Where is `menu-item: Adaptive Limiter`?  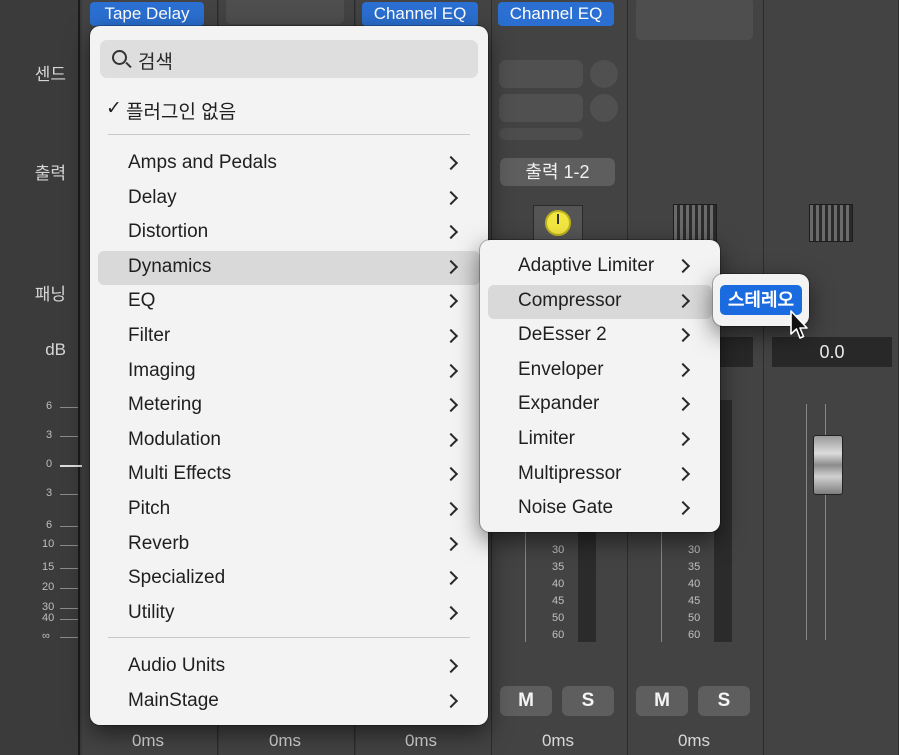 menu-item: Adaptive Limiter is located at coordinates (600, 267).